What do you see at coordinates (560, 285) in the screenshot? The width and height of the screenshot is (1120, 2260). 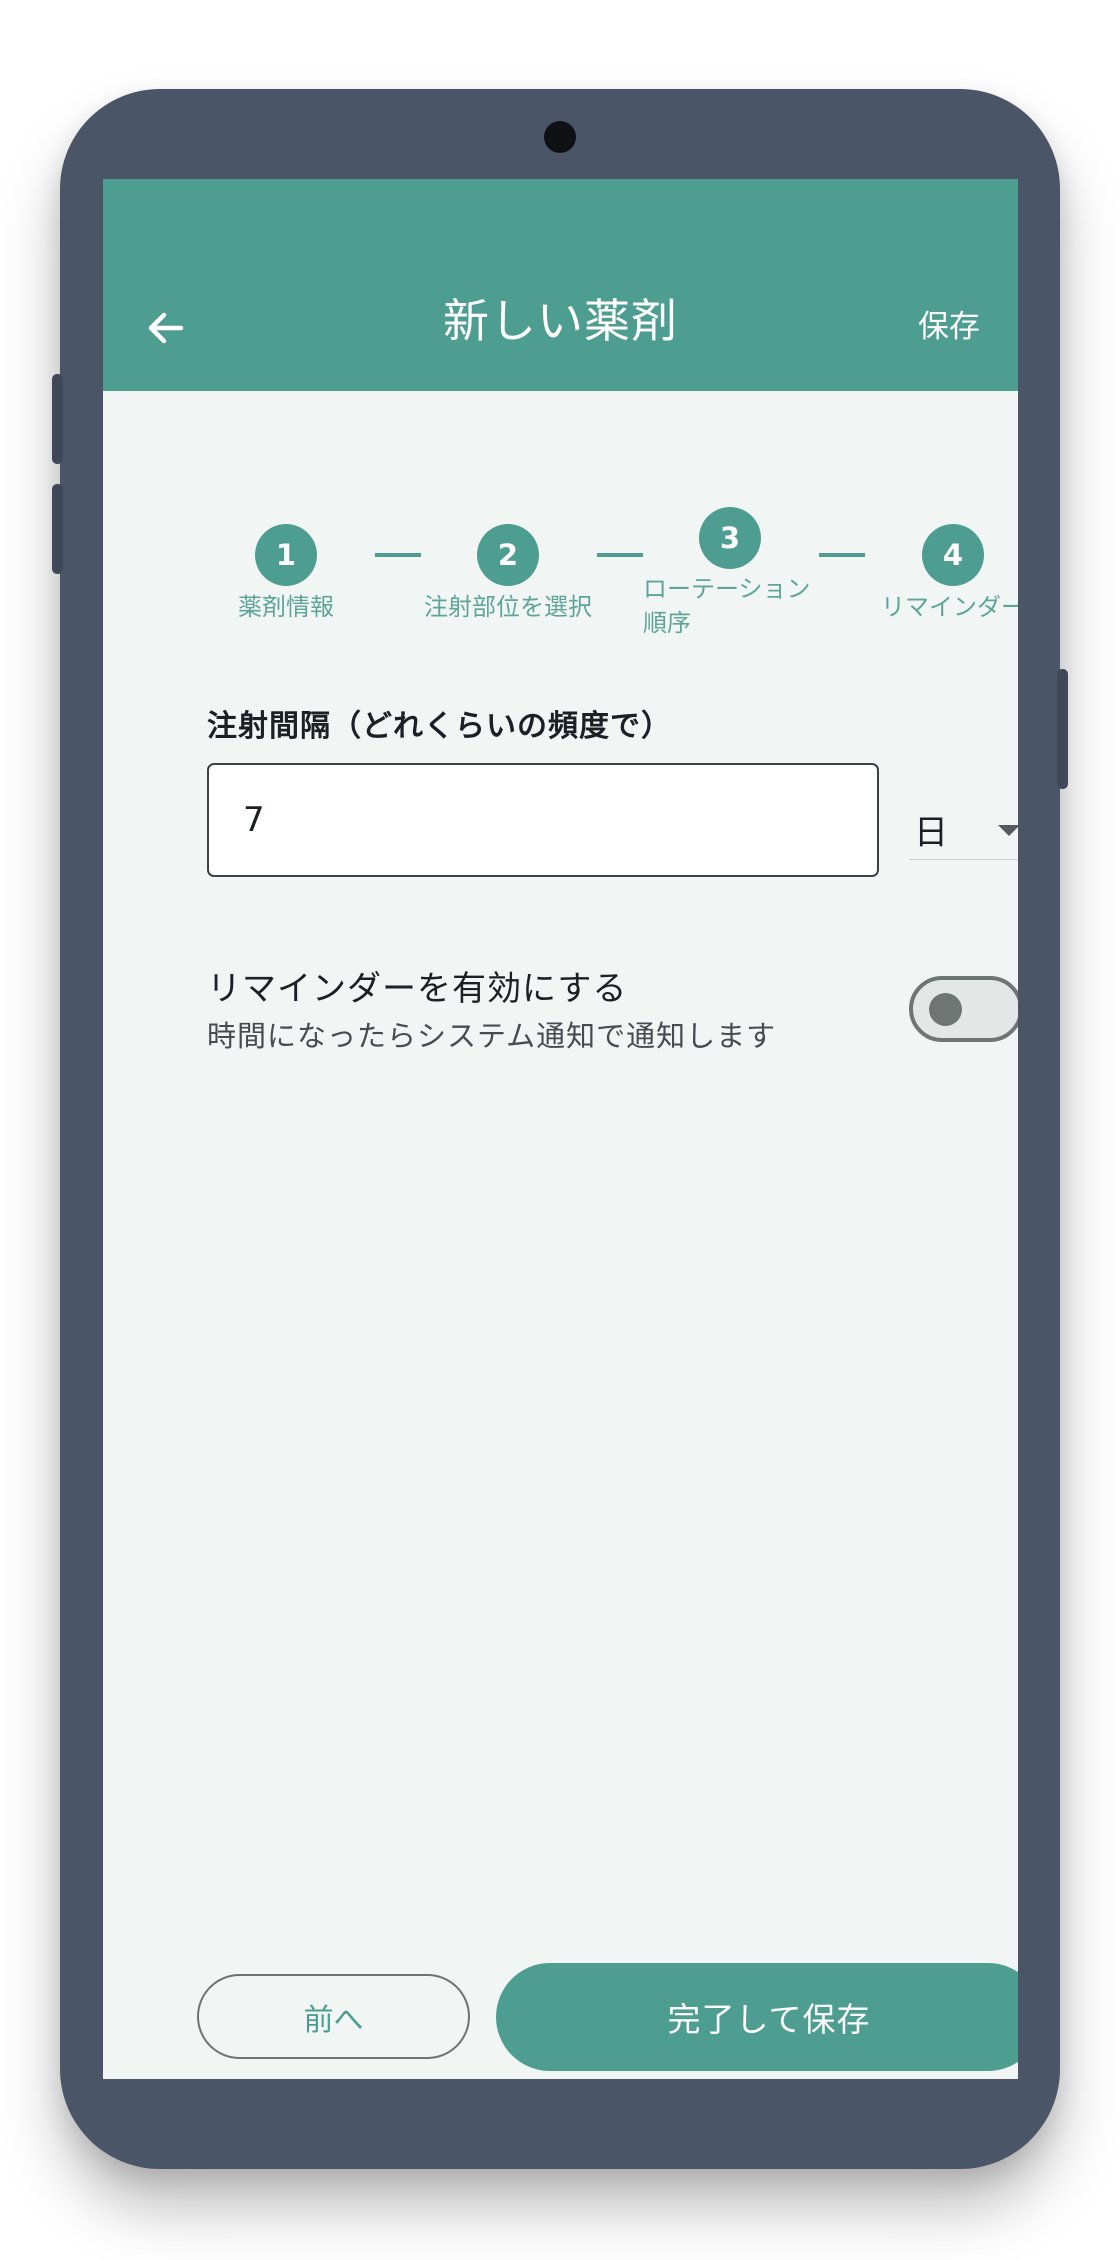 I see `app-bar: 新しい薬剤 保存` at bounding box center [560, 285].